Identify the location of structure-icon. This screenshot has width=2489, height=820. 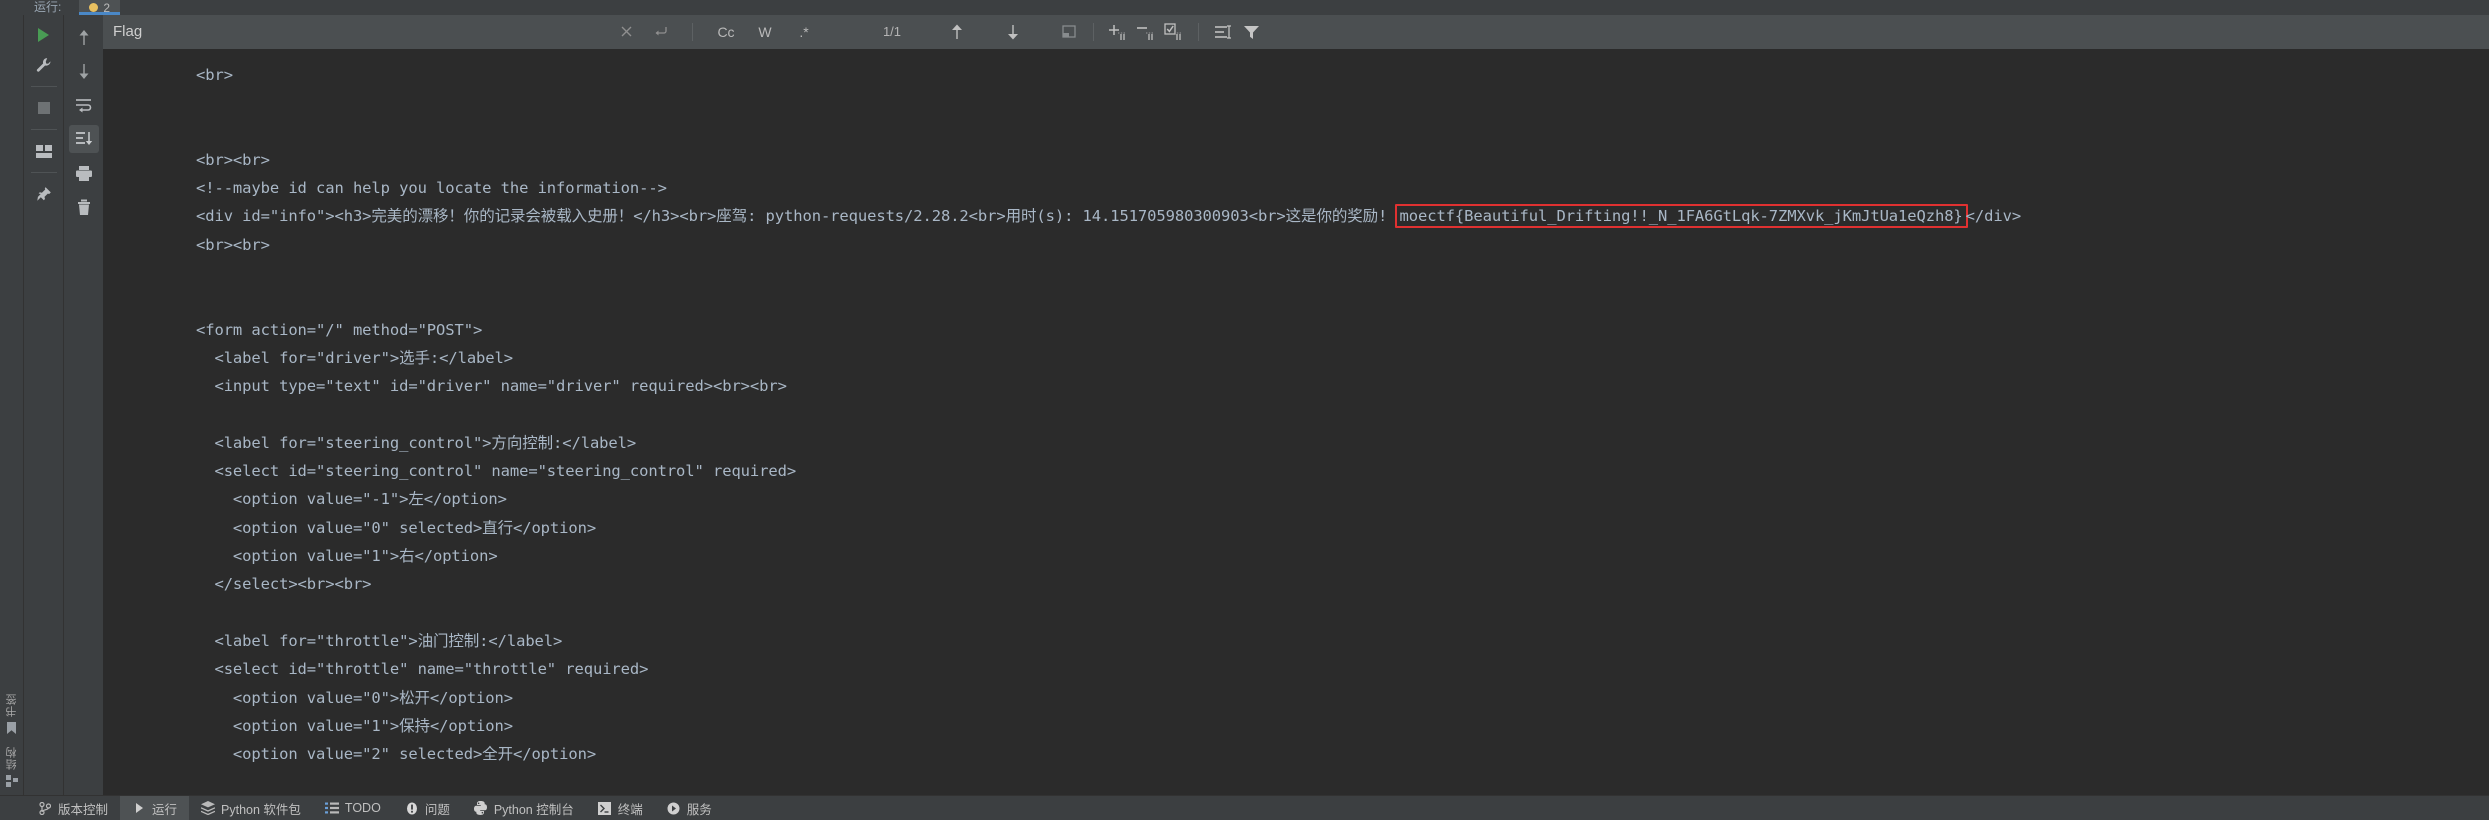
(11, 781).